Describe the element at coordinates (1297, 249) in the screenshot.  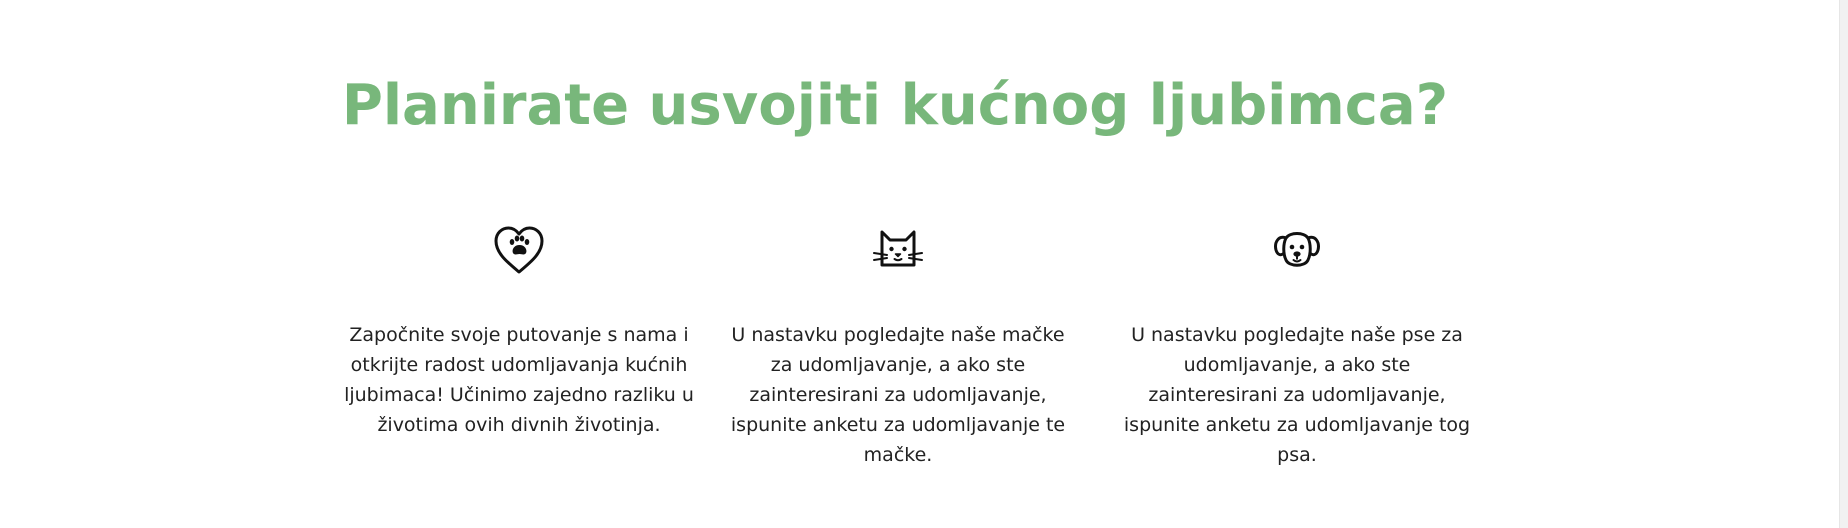
I see `dog-face-icon` at that location.